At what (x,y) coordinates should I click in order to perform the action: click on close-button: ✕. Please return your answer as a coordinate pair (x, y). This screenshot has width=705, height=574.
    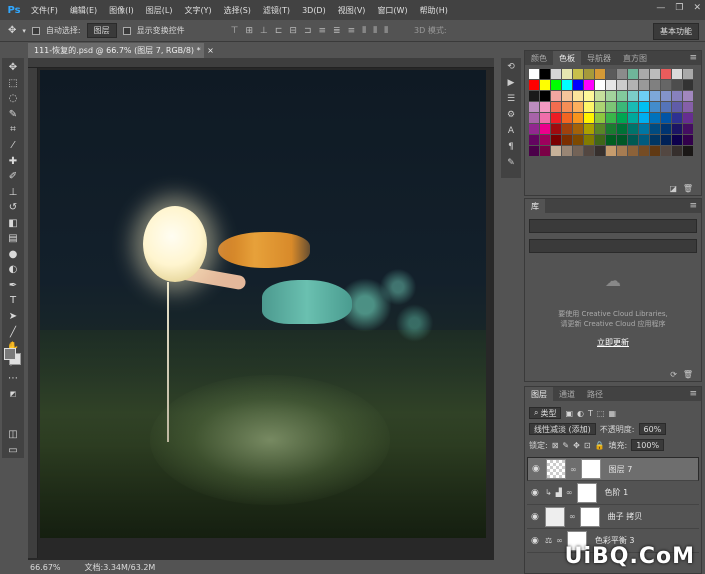
    Looking at the image, I should click on (697, 8).